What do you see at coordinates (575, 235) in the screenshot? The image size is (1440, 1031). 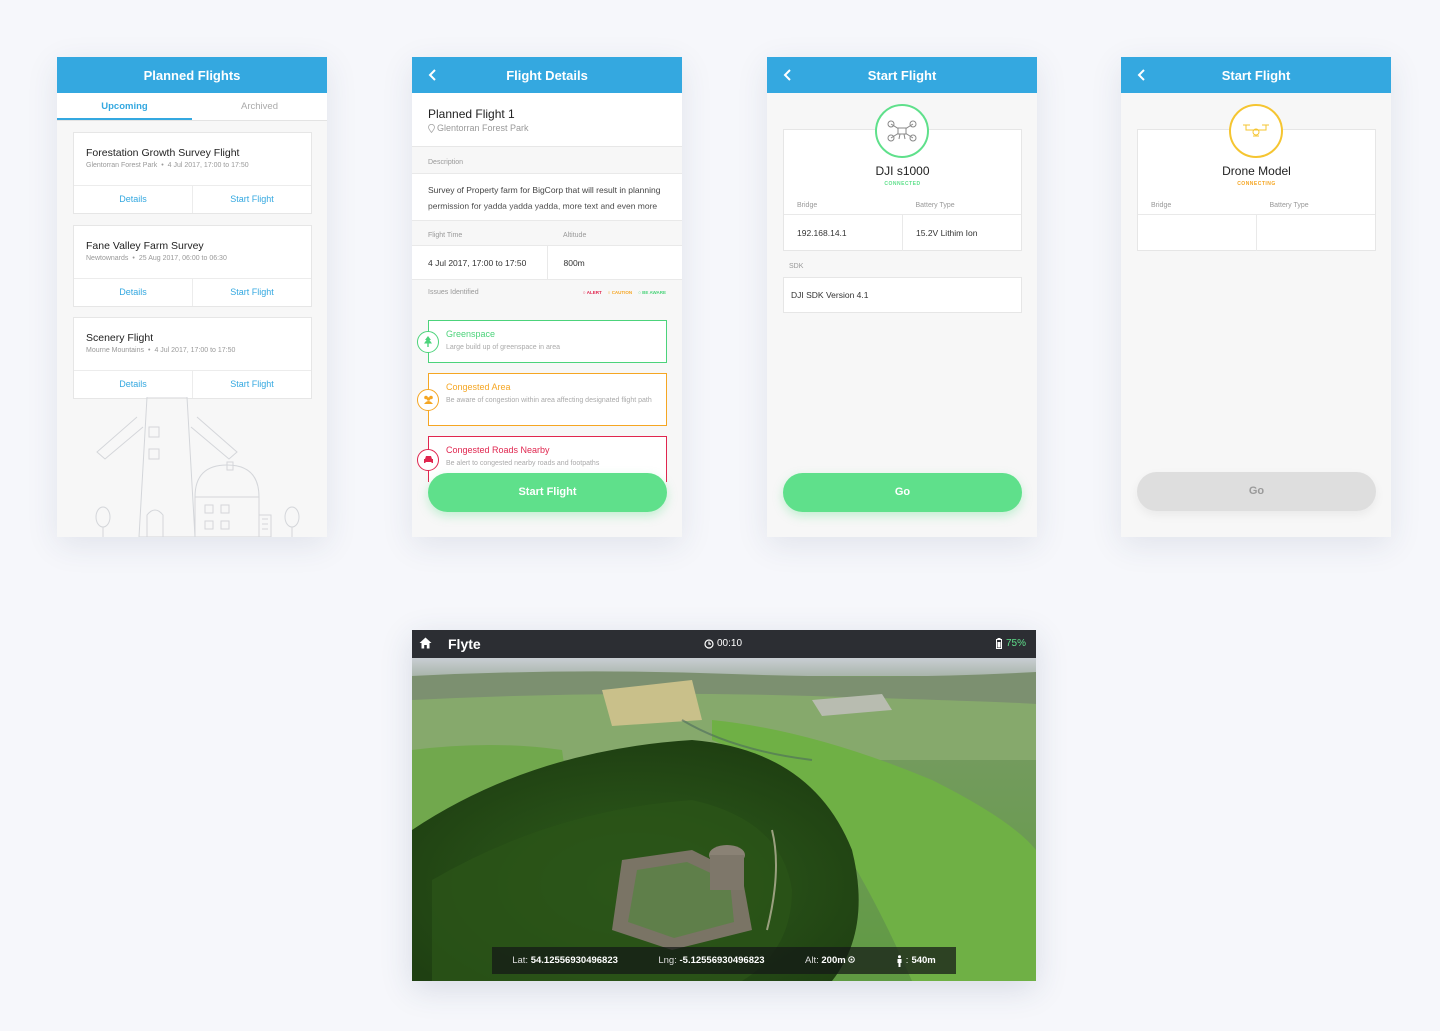 I see `altitude-label: Altitude` at bounding box center [575, 235].